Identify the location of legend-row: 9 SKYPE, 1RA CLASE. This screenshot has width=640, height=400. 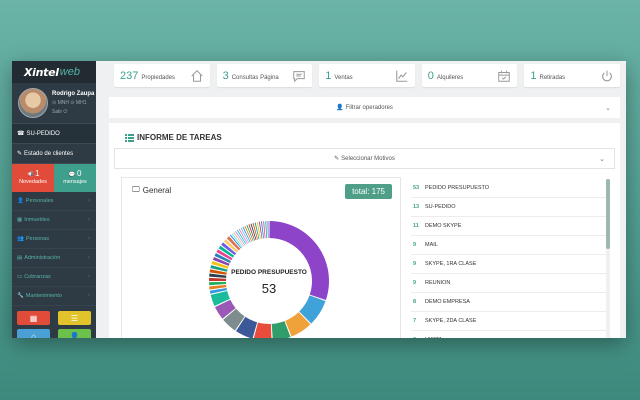
(508, 264).